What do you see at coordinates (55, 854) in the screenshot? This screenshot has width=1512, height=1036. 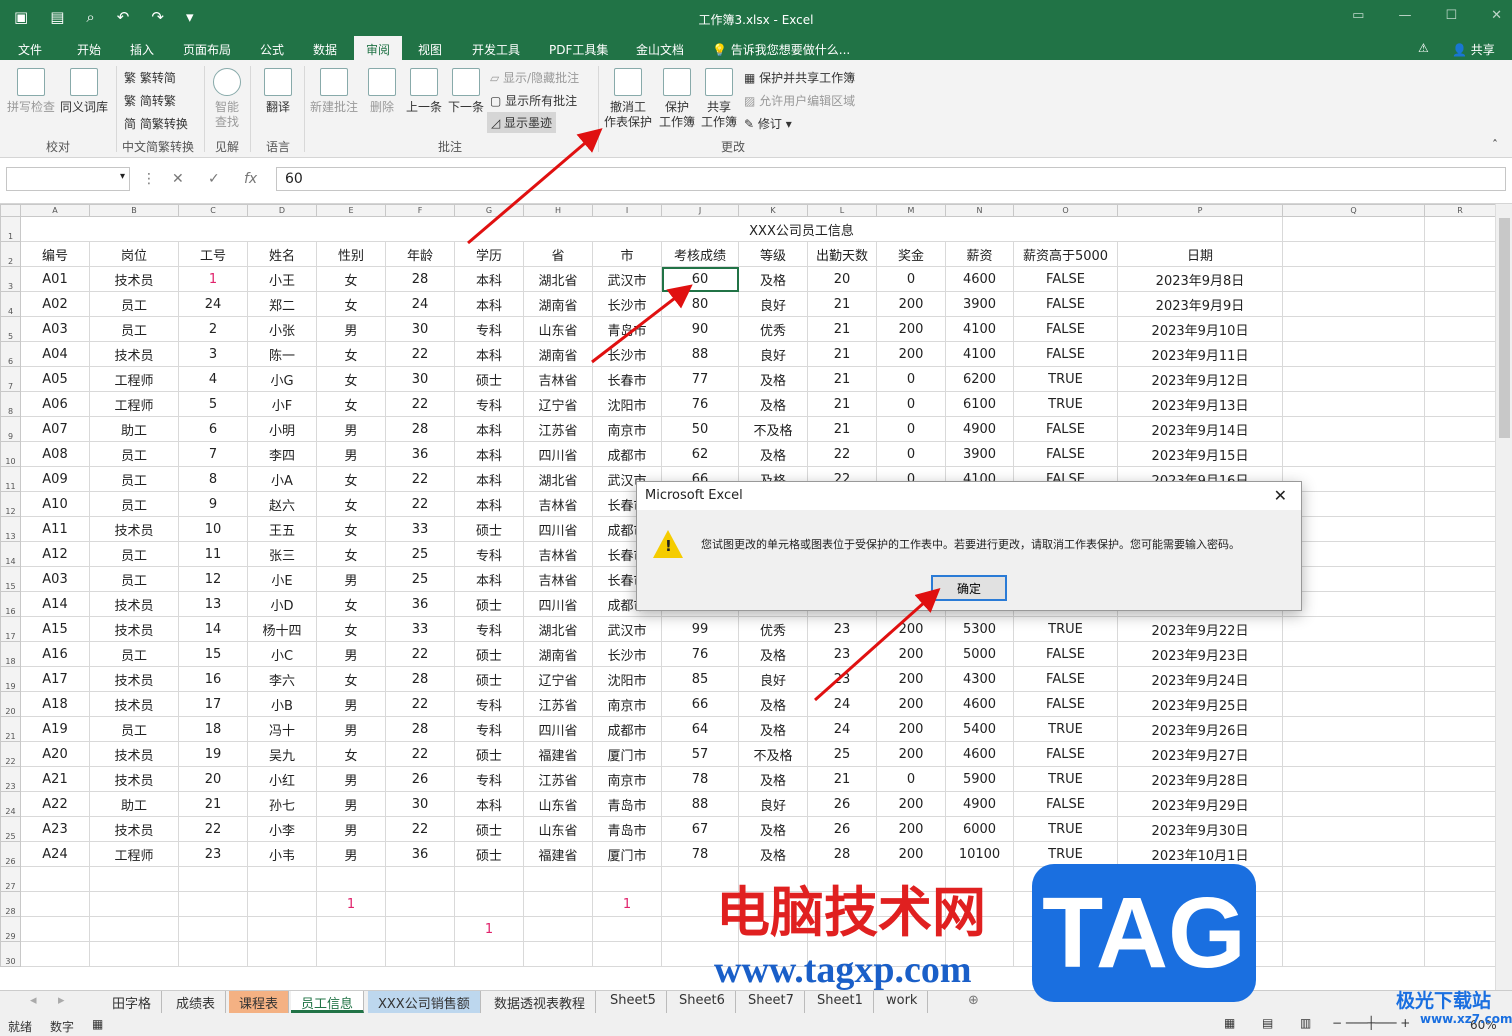 I see `cell: A24` at bounding box center [55, 854].